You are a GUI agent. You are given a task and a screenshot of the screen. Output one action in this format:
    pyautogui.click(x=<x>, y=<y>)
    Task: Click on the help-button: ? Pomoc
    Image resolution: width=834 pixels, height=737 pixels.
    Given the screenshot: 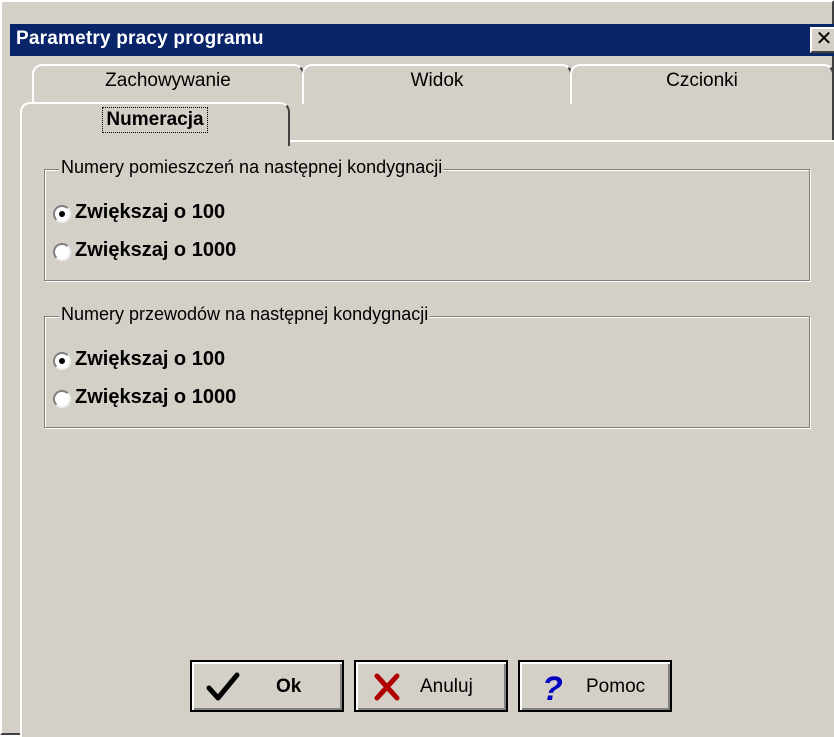 What is the action you would take?
    pyautogui.click(x=595, y=686)
    